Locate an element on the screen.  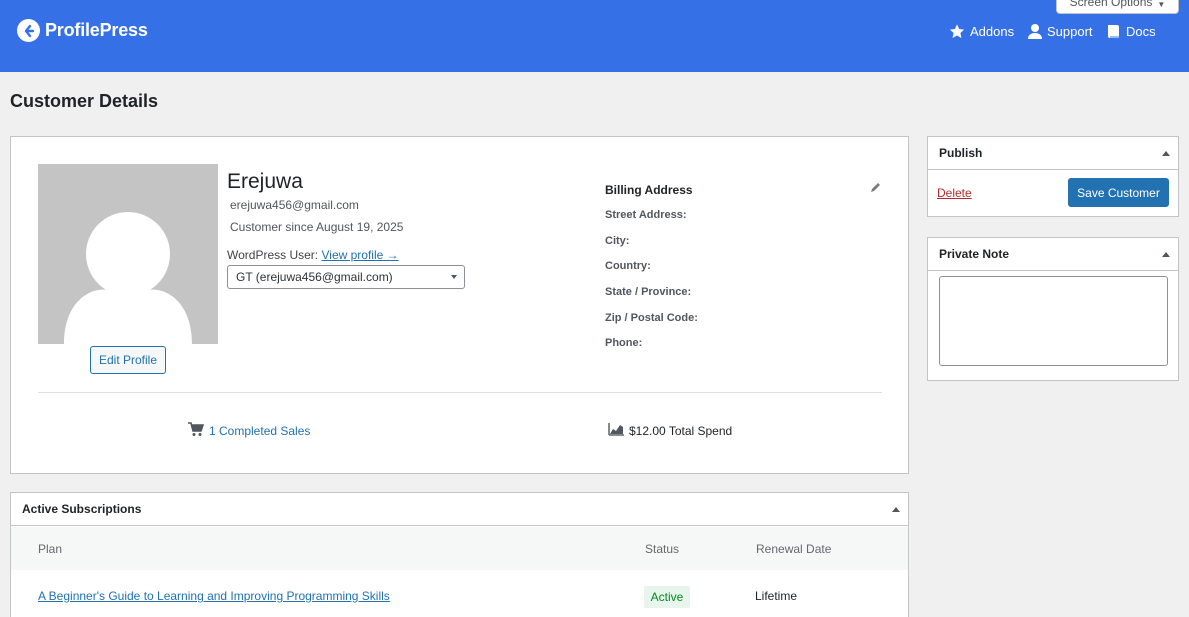
cart-icon is located at coordinates (196, 431).